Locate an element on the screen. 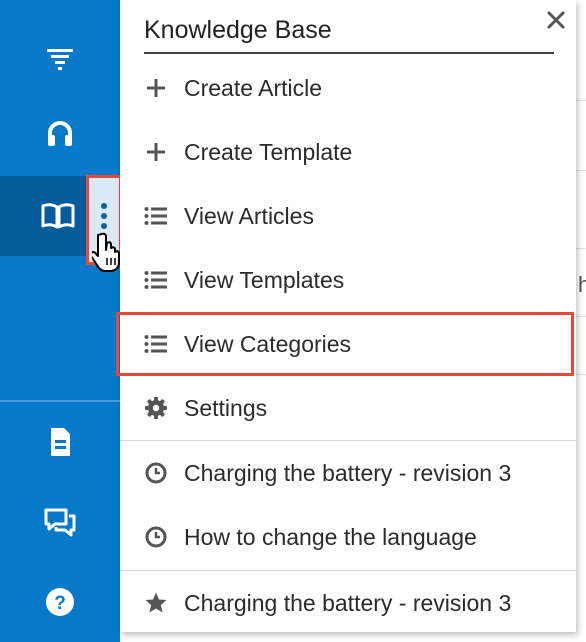 This screenshot has height=642, width=586. filter-nav-button is located at coordinates (60, 58).